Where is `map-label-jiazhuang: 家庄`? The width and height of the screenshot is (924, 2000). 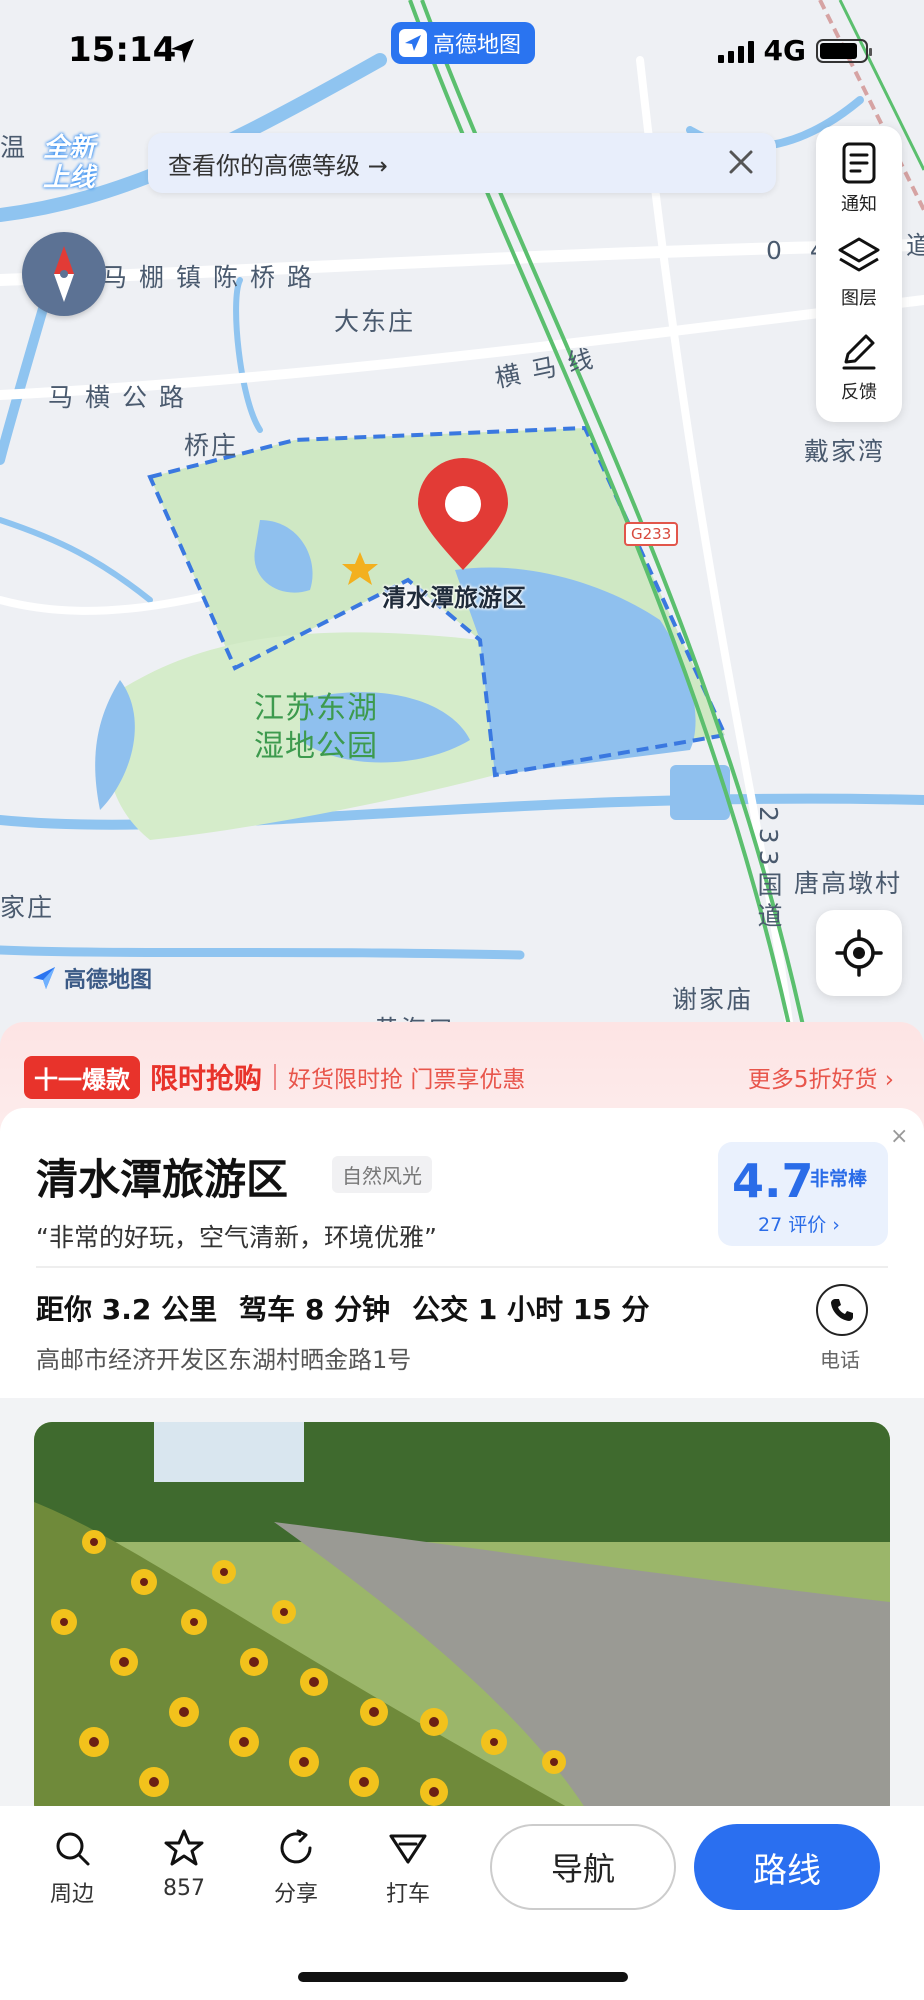 map-label-jiazhuang: 家庄 is located at coordinates (27, 907).